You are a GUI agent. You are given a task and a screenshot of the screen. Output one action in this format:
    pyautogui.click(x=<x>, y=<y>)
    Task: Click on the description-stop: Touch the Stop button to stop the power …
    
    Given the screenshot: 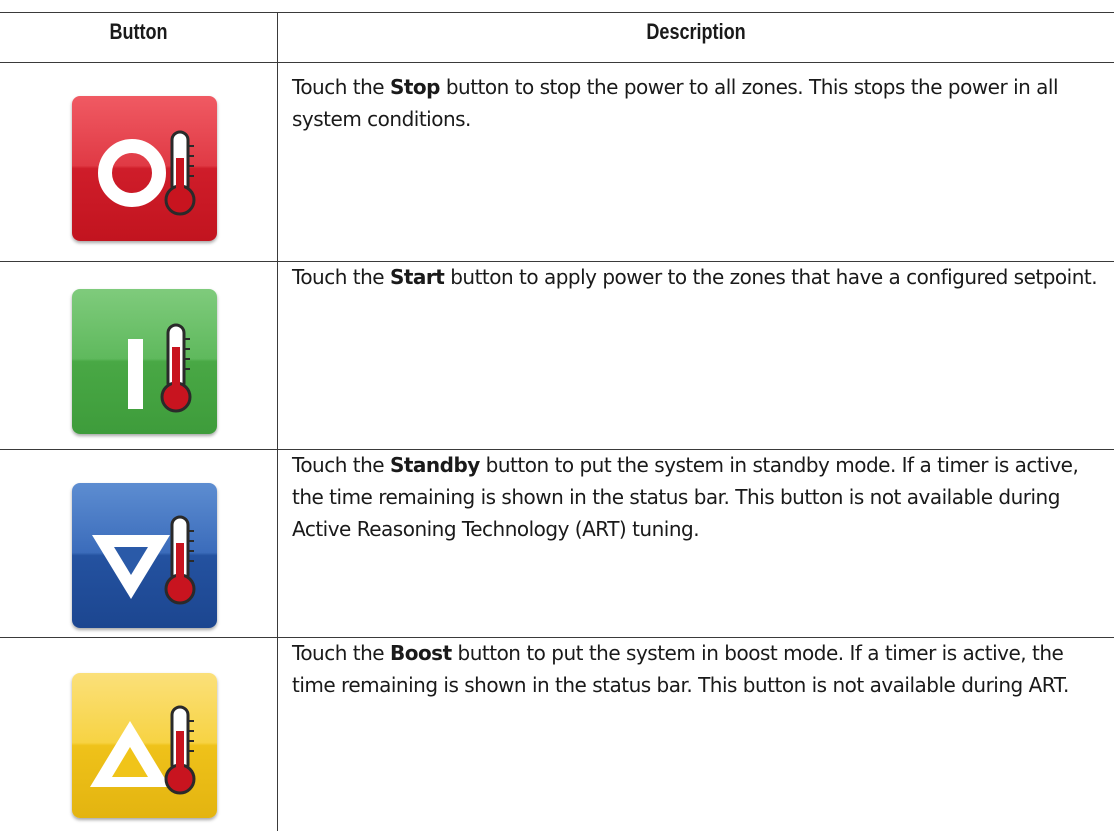 What is the action you would take?
    pyautogui.click(x=675, y=103)
    